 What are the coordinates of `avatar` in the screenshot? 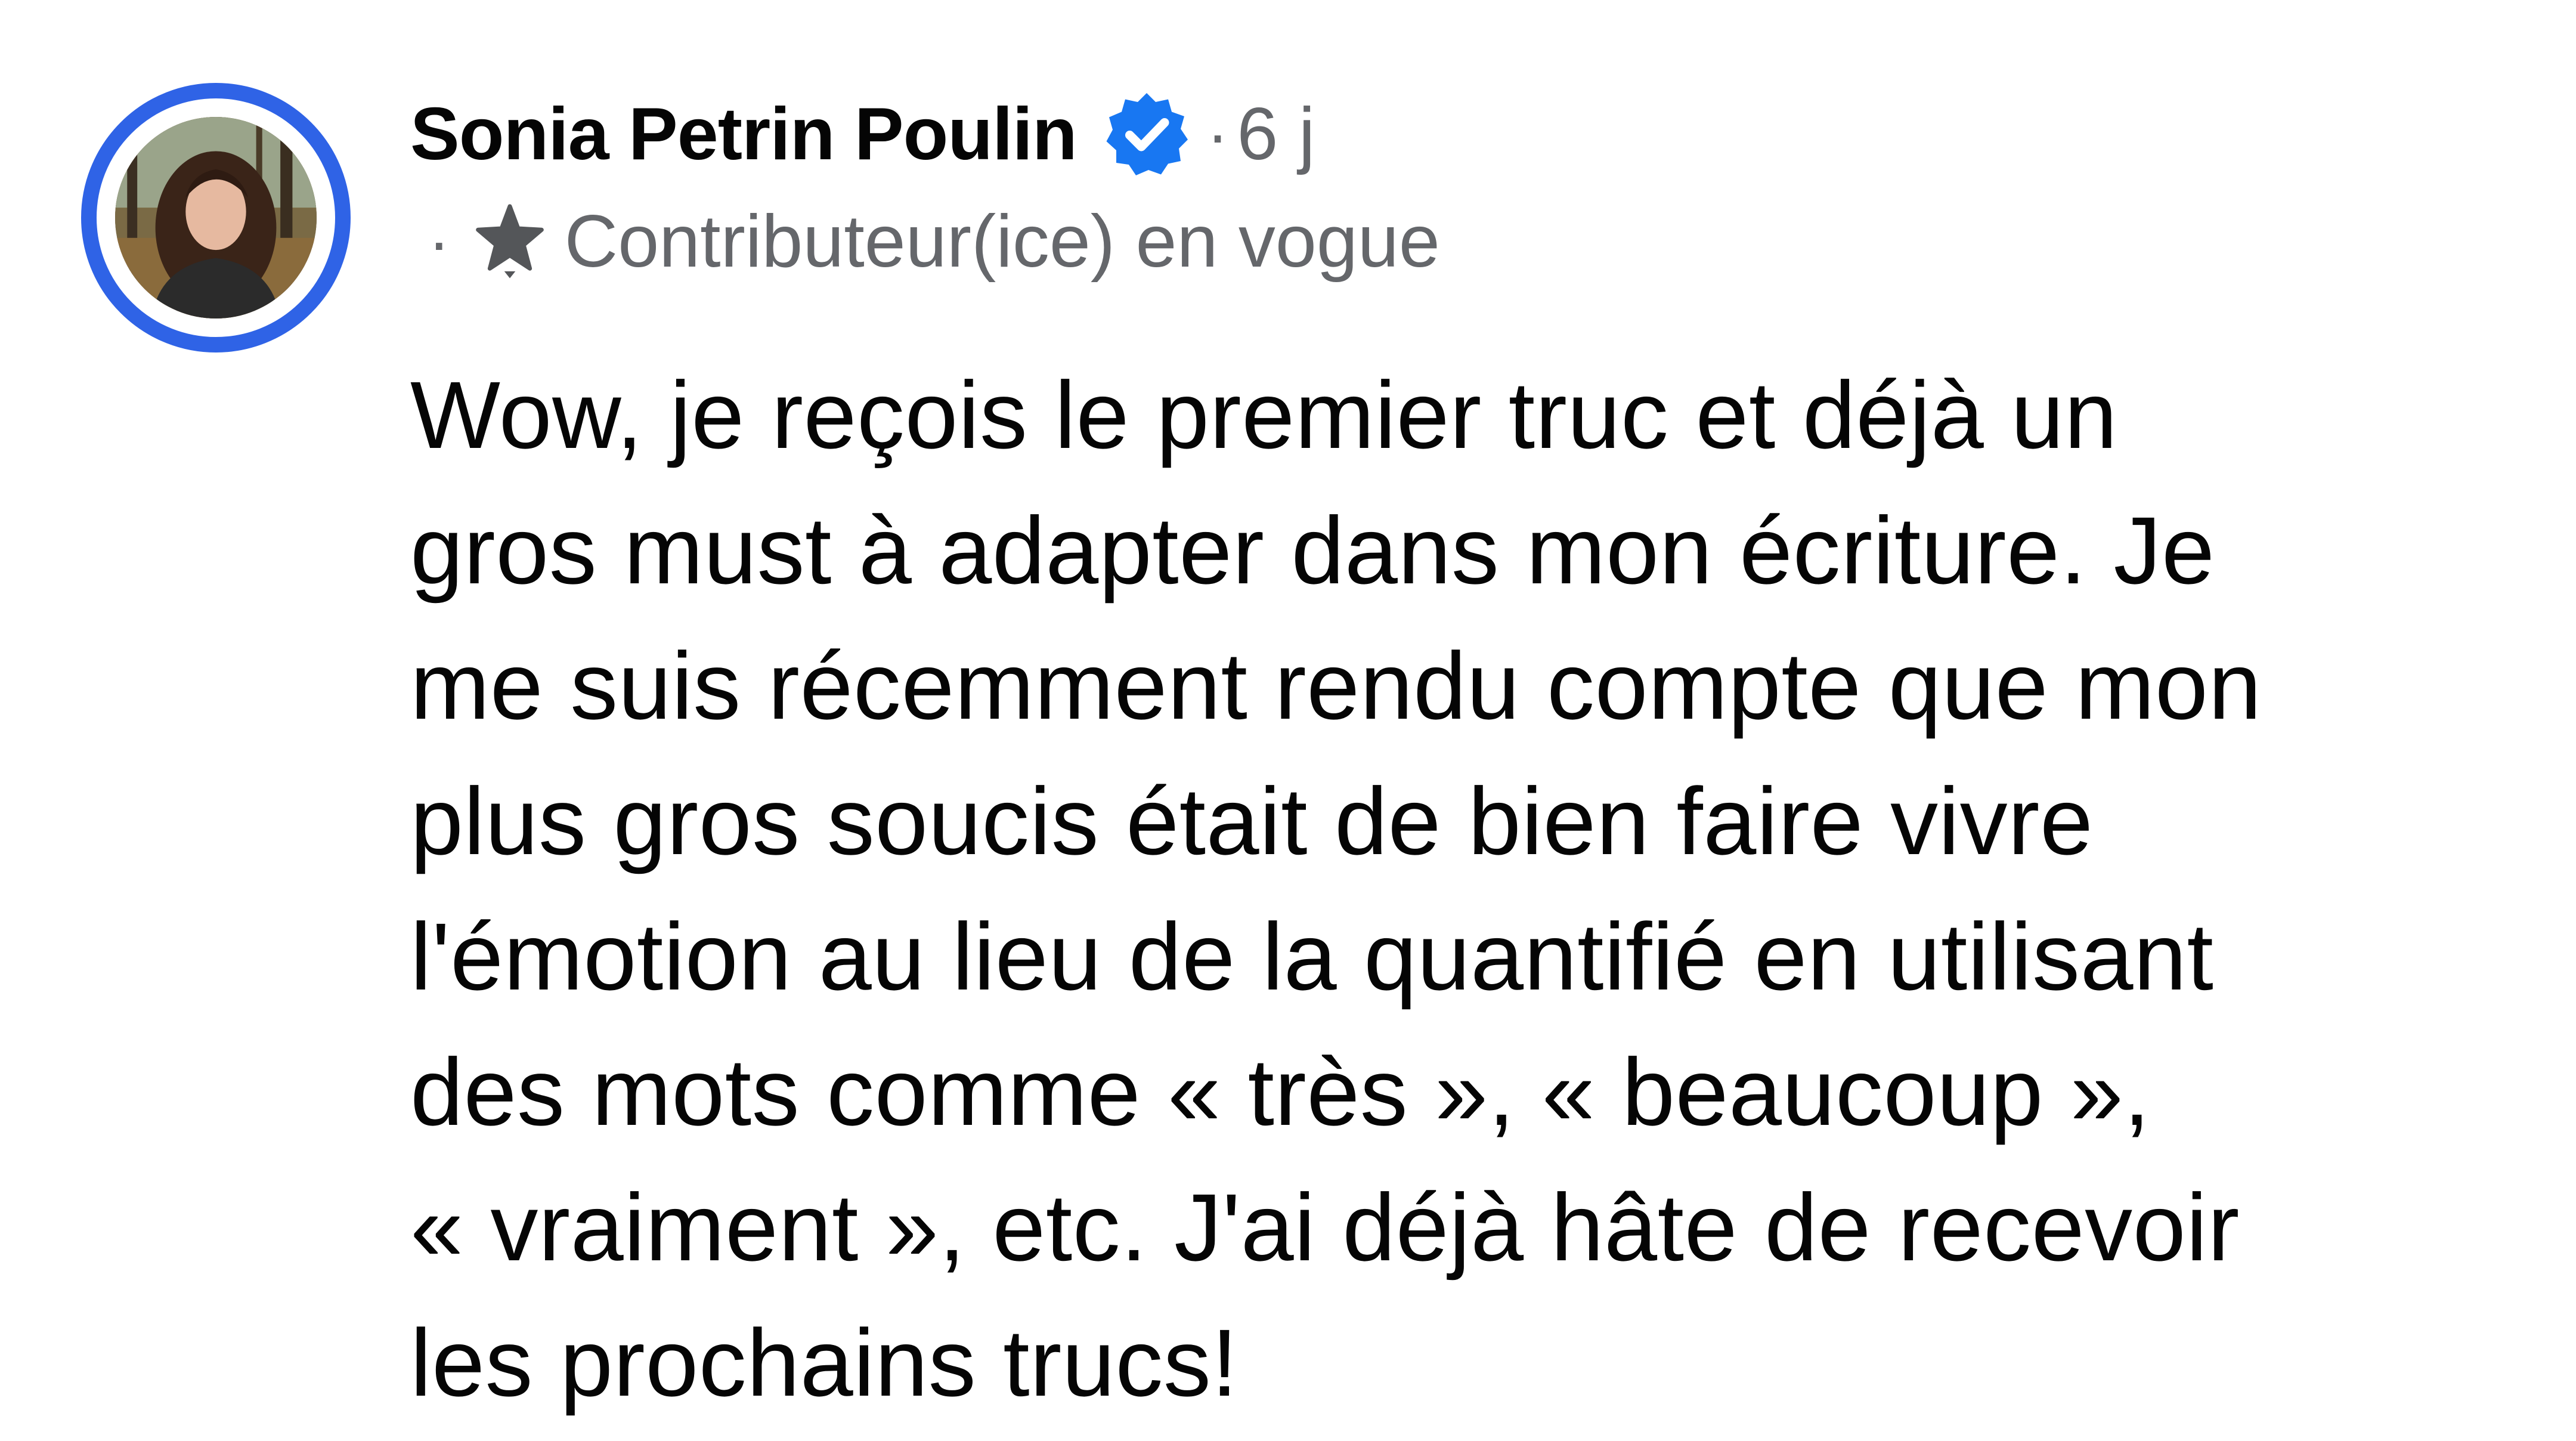 It's located at (216, 218).